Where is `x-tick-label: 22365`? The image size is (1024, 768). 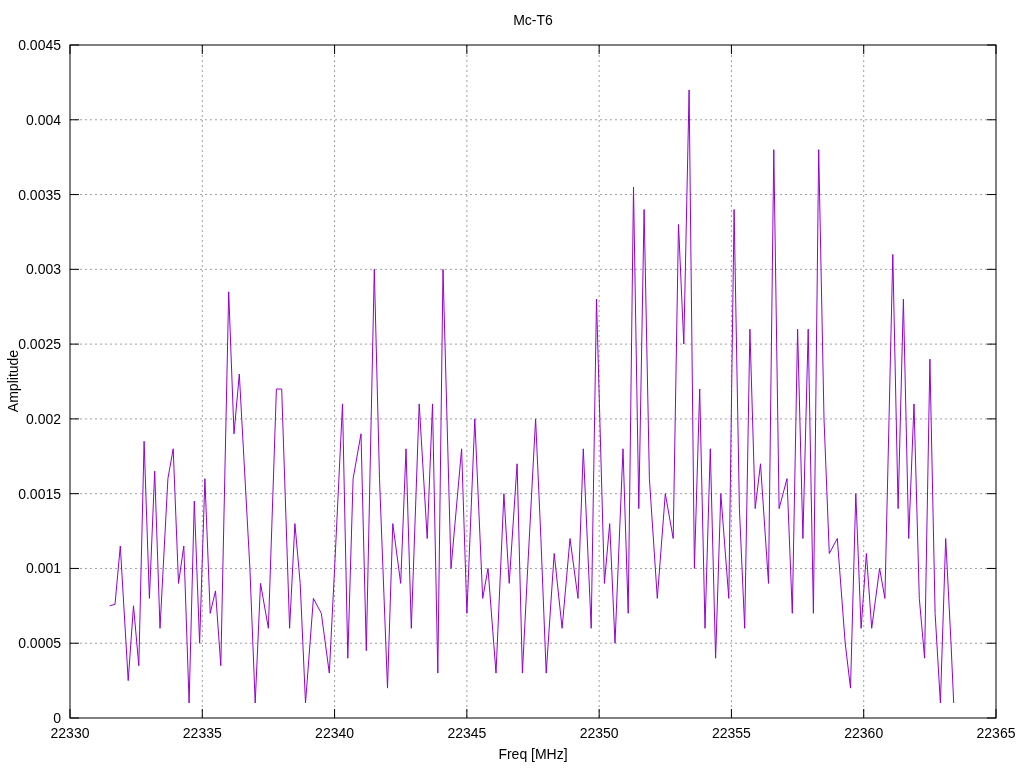
x-tick-label: 22365 is located at coordinates (996, 733).